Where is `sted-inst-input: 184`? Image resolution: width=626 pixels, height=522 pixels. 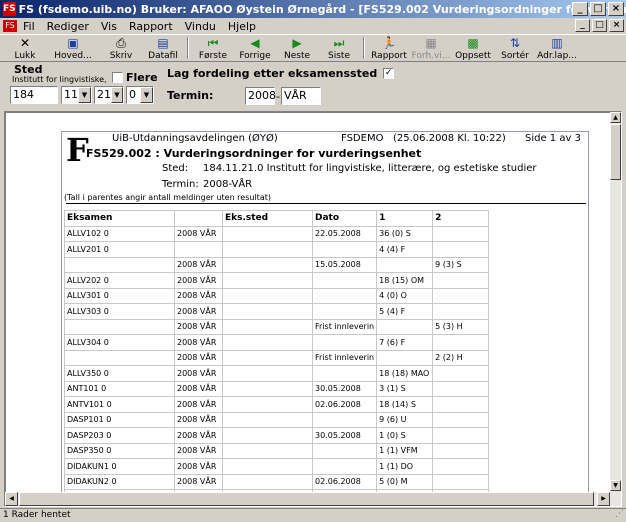
sted-inst-input: 184 is located at coordinates (34, 95).